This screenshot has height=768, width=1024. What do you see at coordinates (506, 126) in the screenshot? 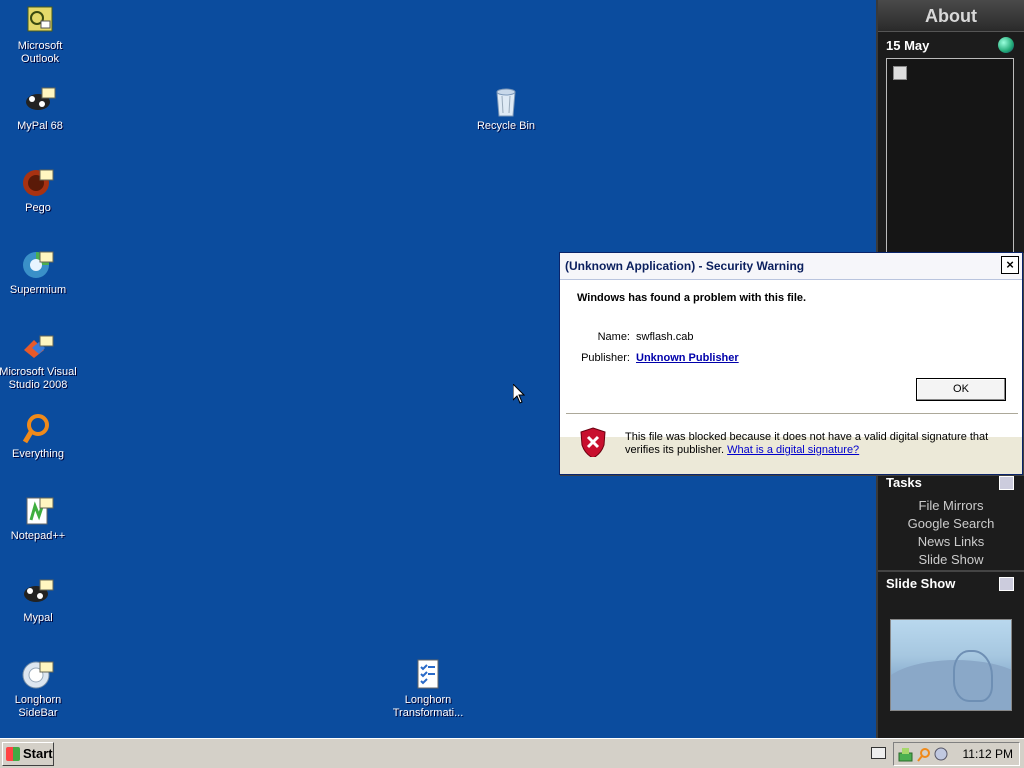
I see `desktop-icon-label: Recycle Bin` at bounding box center [506, 126].